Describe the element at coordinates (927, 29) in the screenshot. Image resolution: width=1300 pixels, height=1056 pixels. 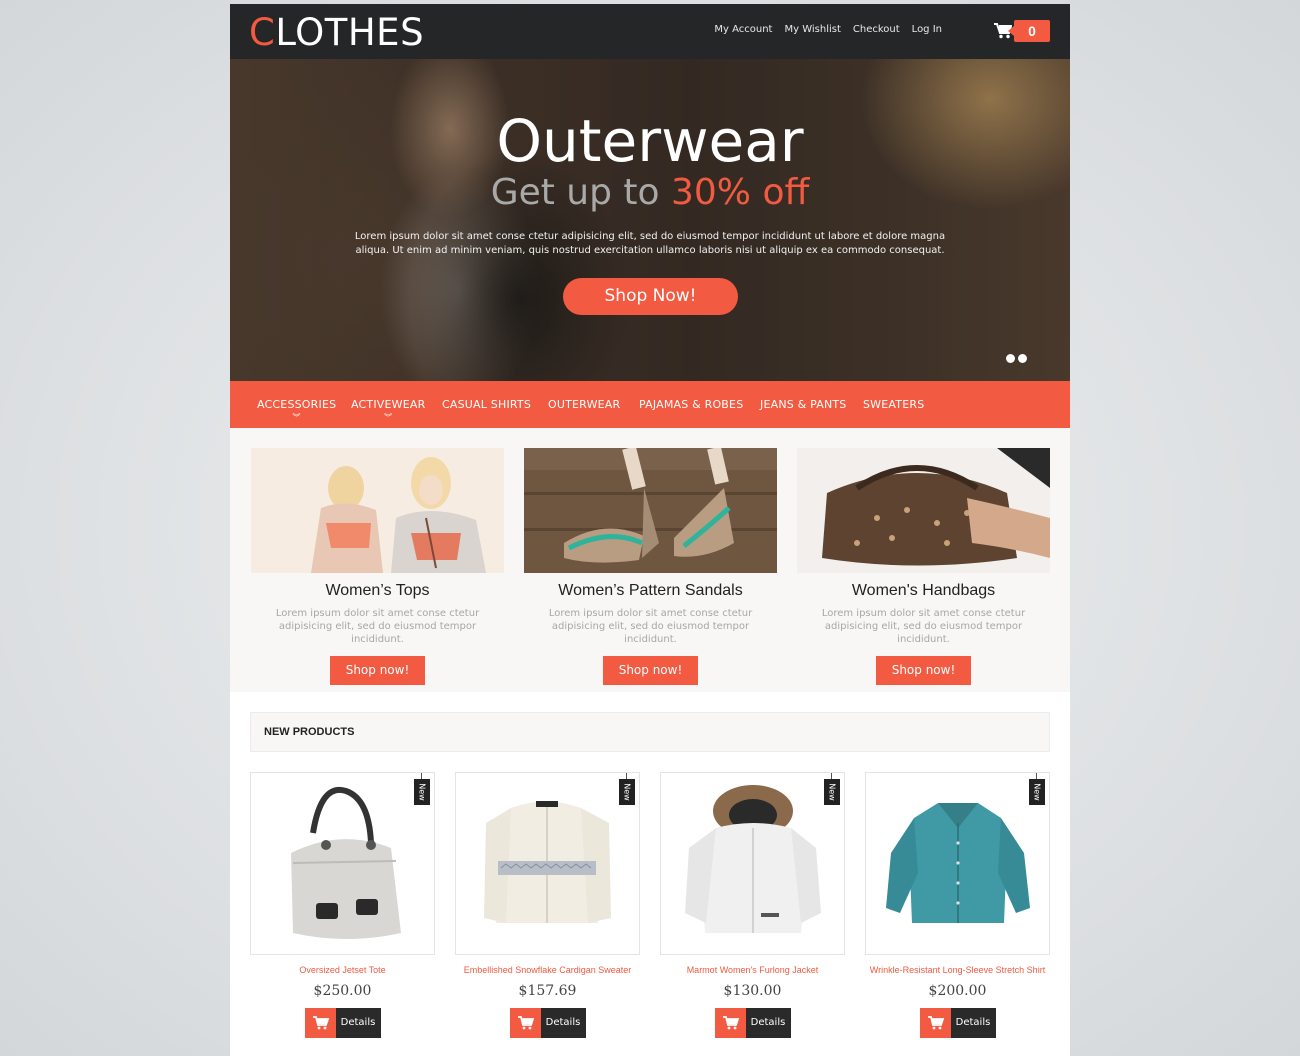
I see `log-in-link: Log In` at that location.